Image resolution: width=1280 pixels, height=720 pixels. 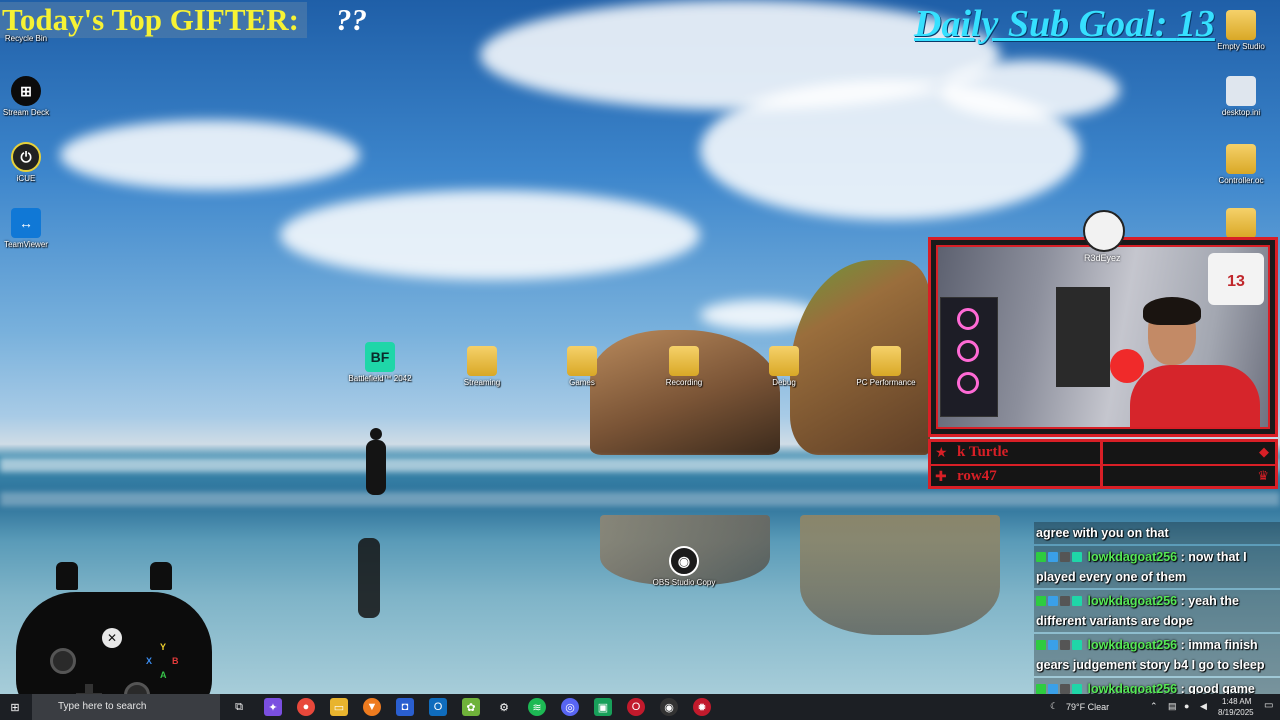 I want to click on clock-date: 8/19/2025, so click(x=1236, y=712).